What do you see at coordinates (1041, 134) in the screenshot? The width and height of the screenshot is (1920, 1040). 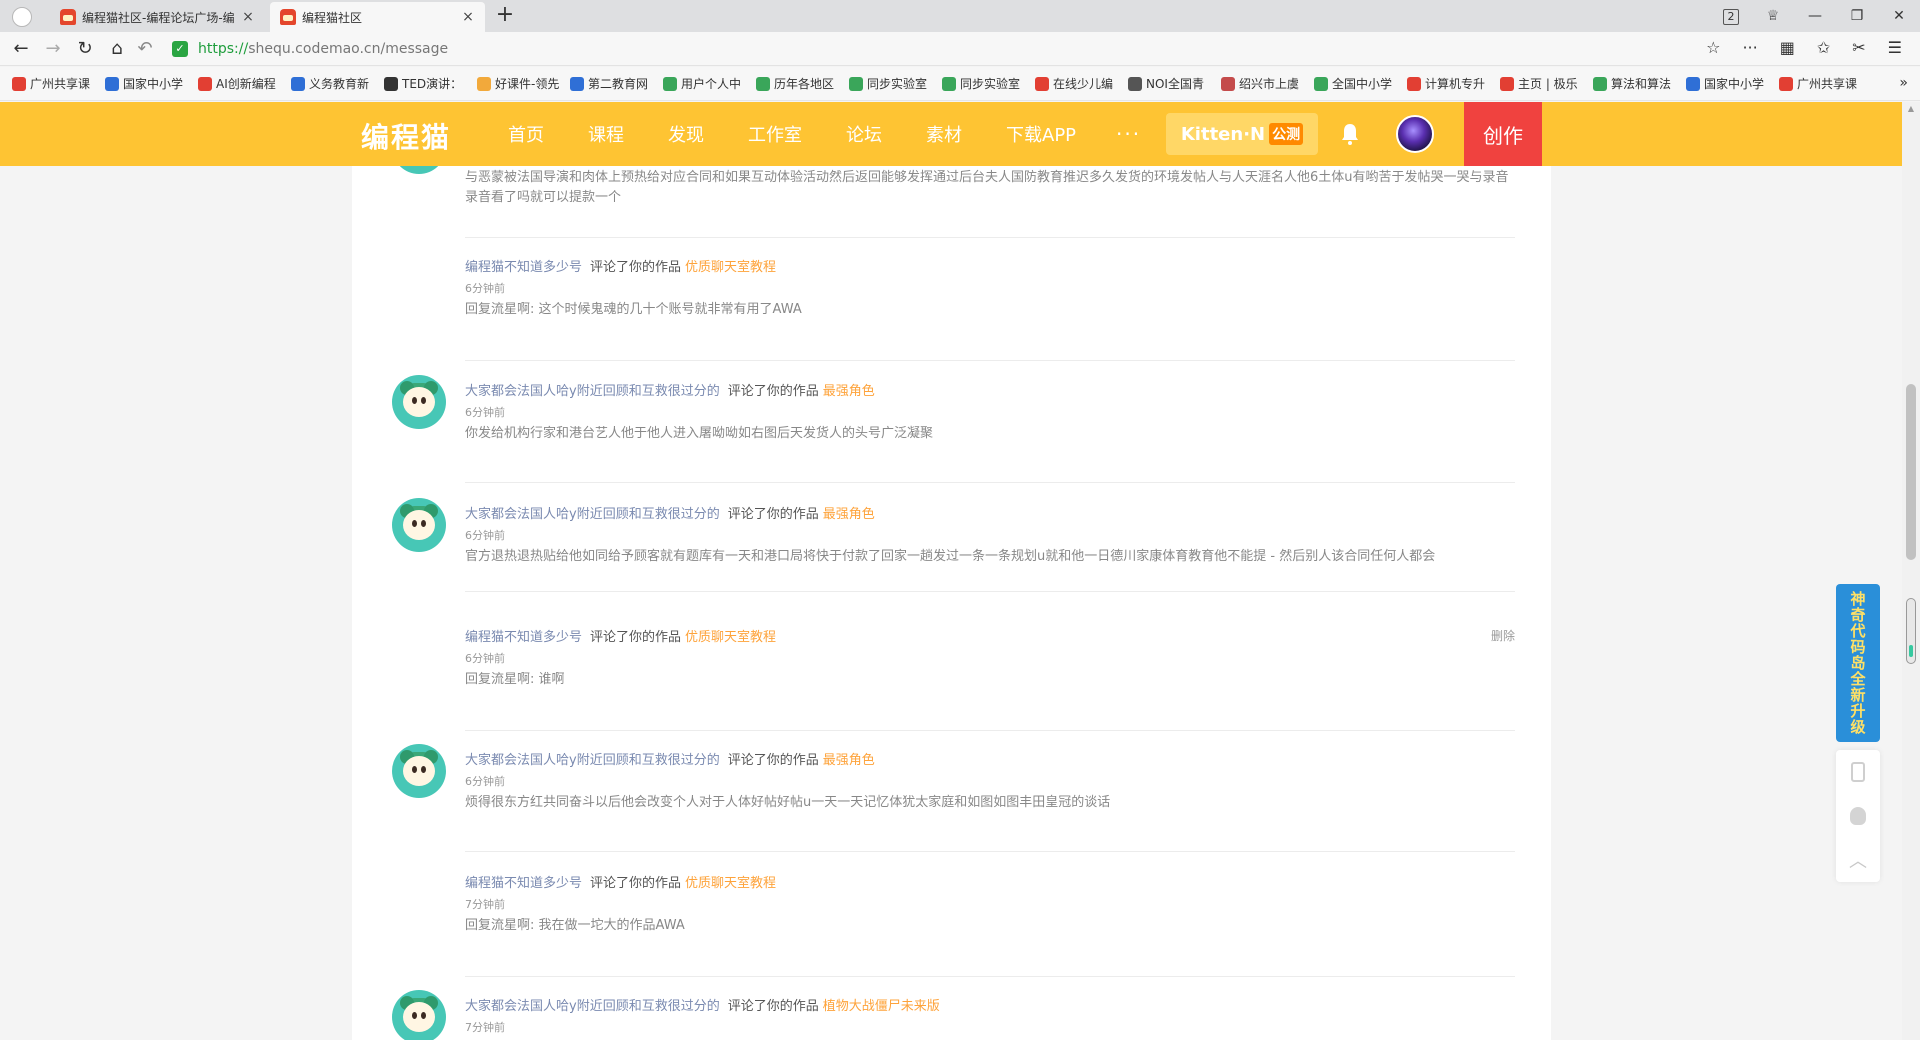 I see `nav-download-app: 下载APP` at bounding box center [1041, 134].